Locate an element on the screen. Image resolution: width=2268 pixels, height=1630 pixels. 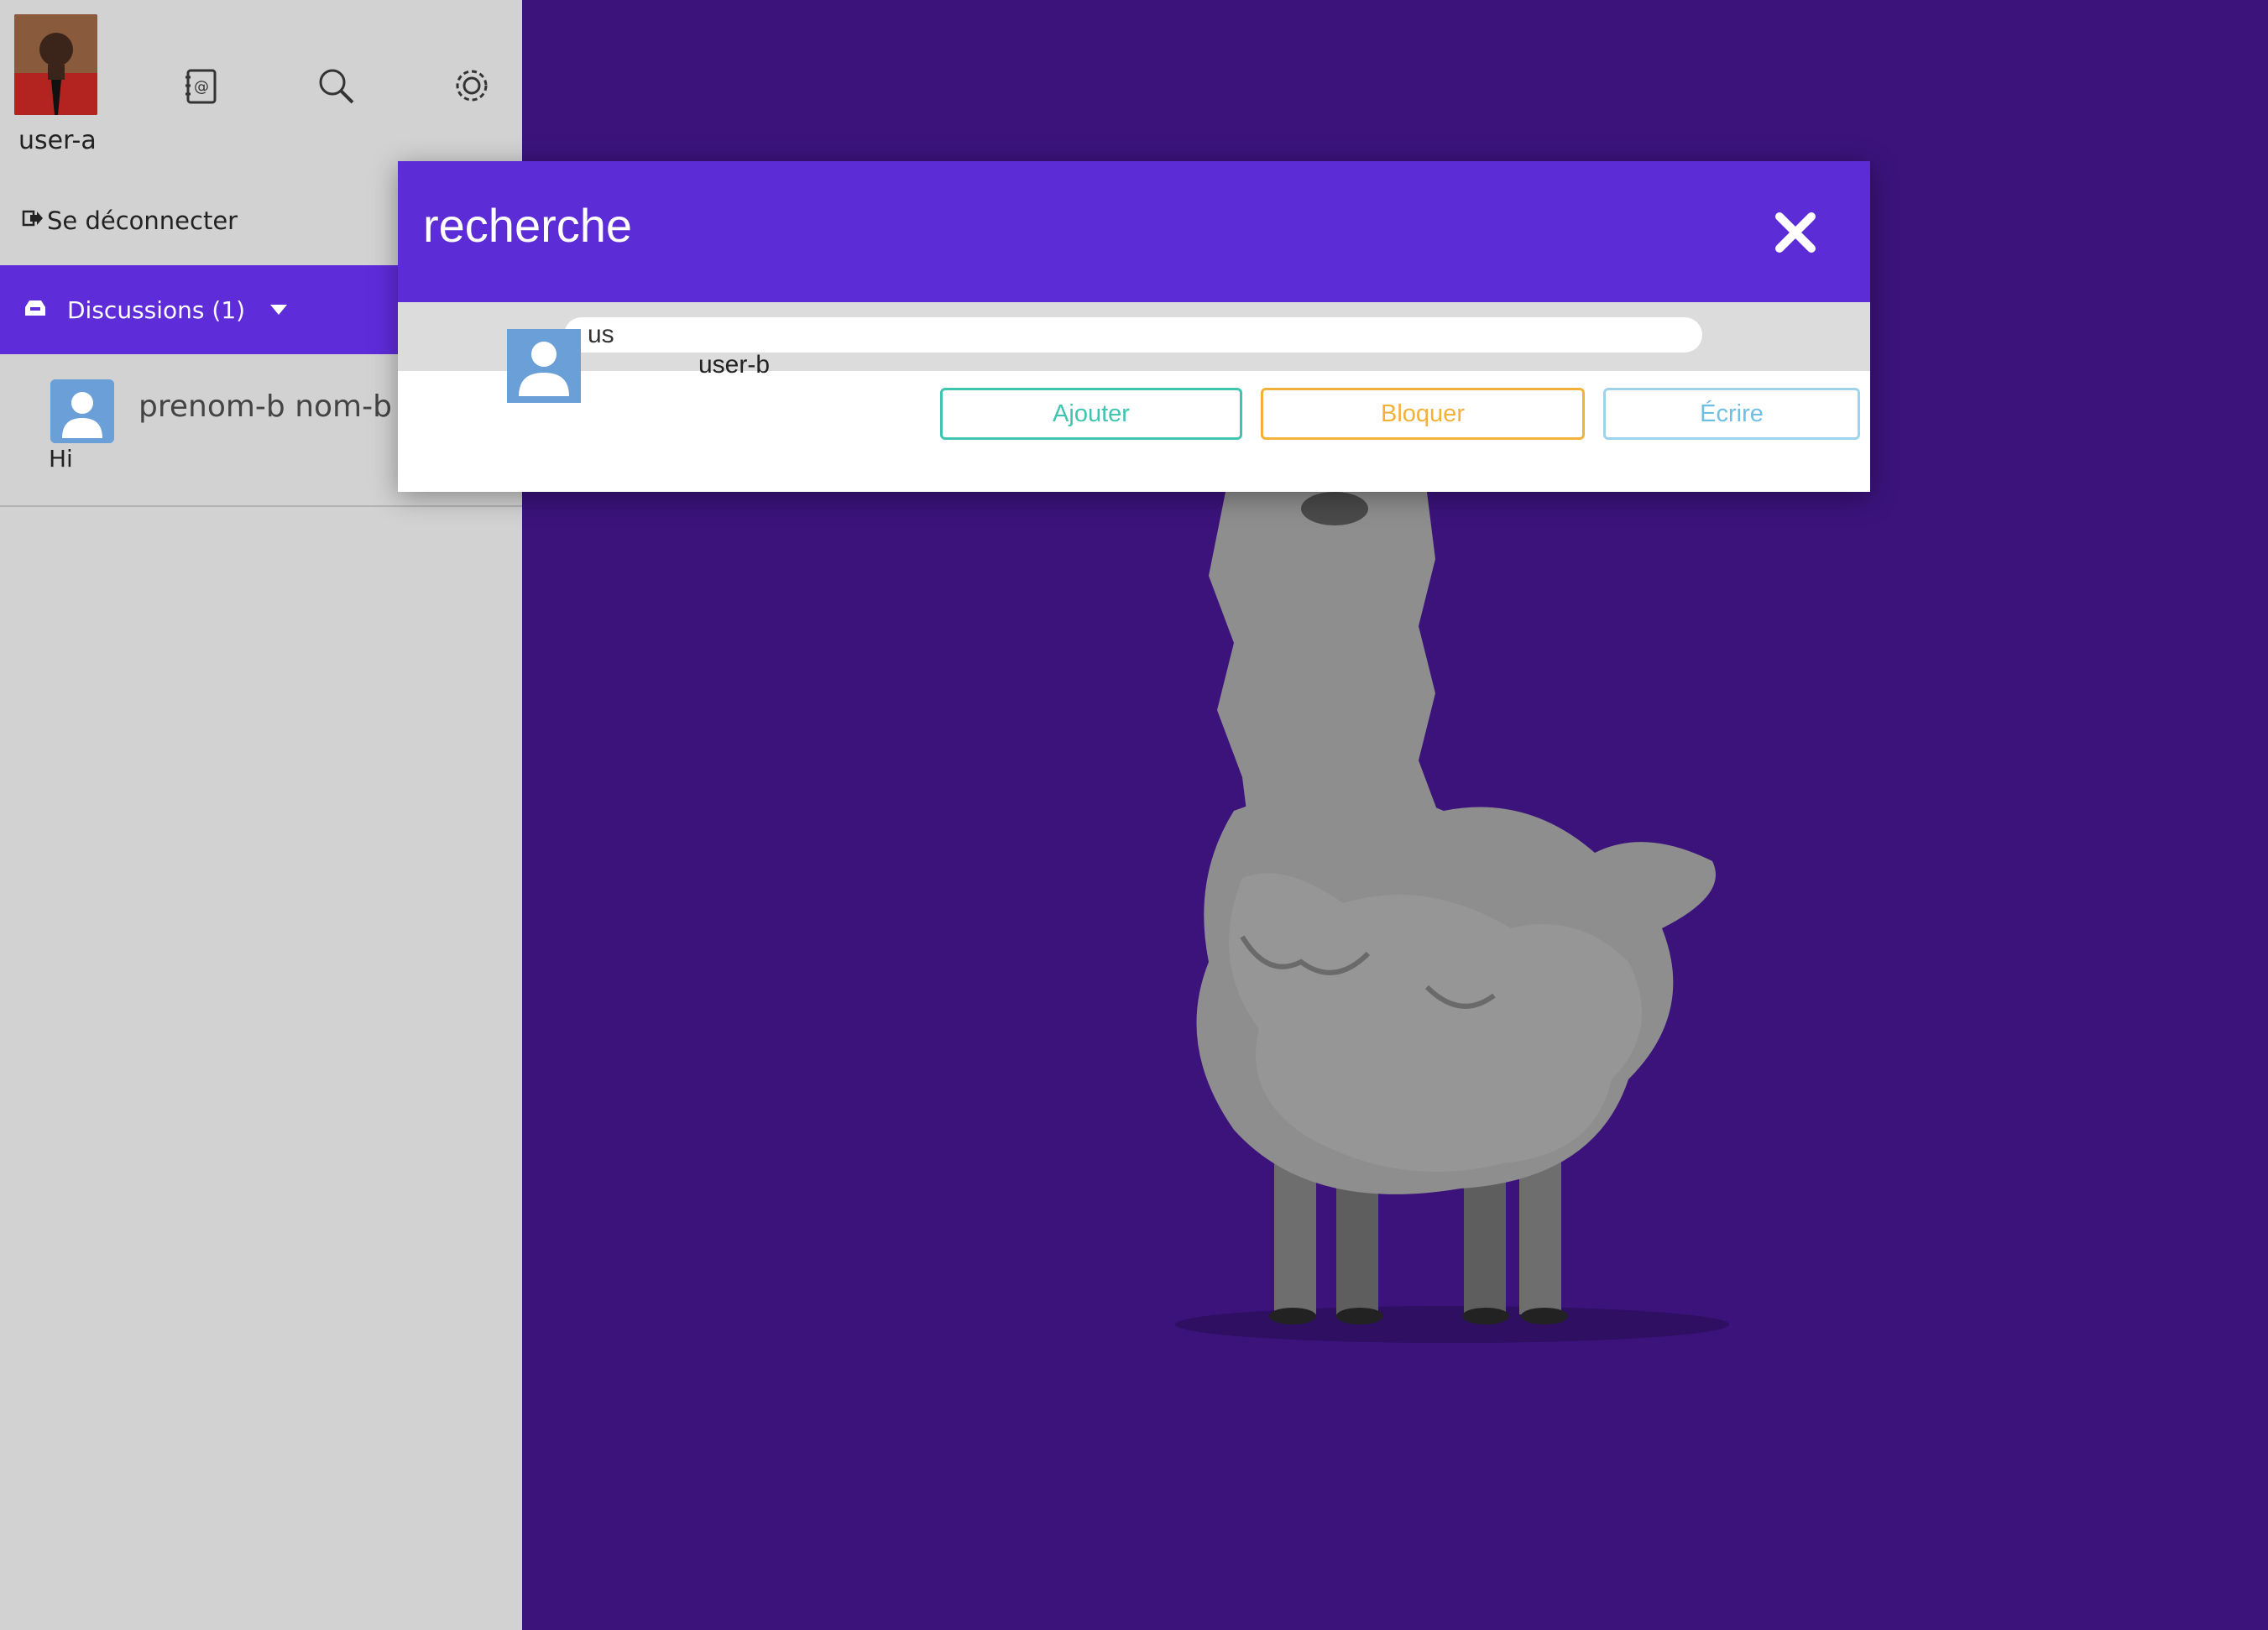
modal-header: recherche is located at coordinates (1134, 231).